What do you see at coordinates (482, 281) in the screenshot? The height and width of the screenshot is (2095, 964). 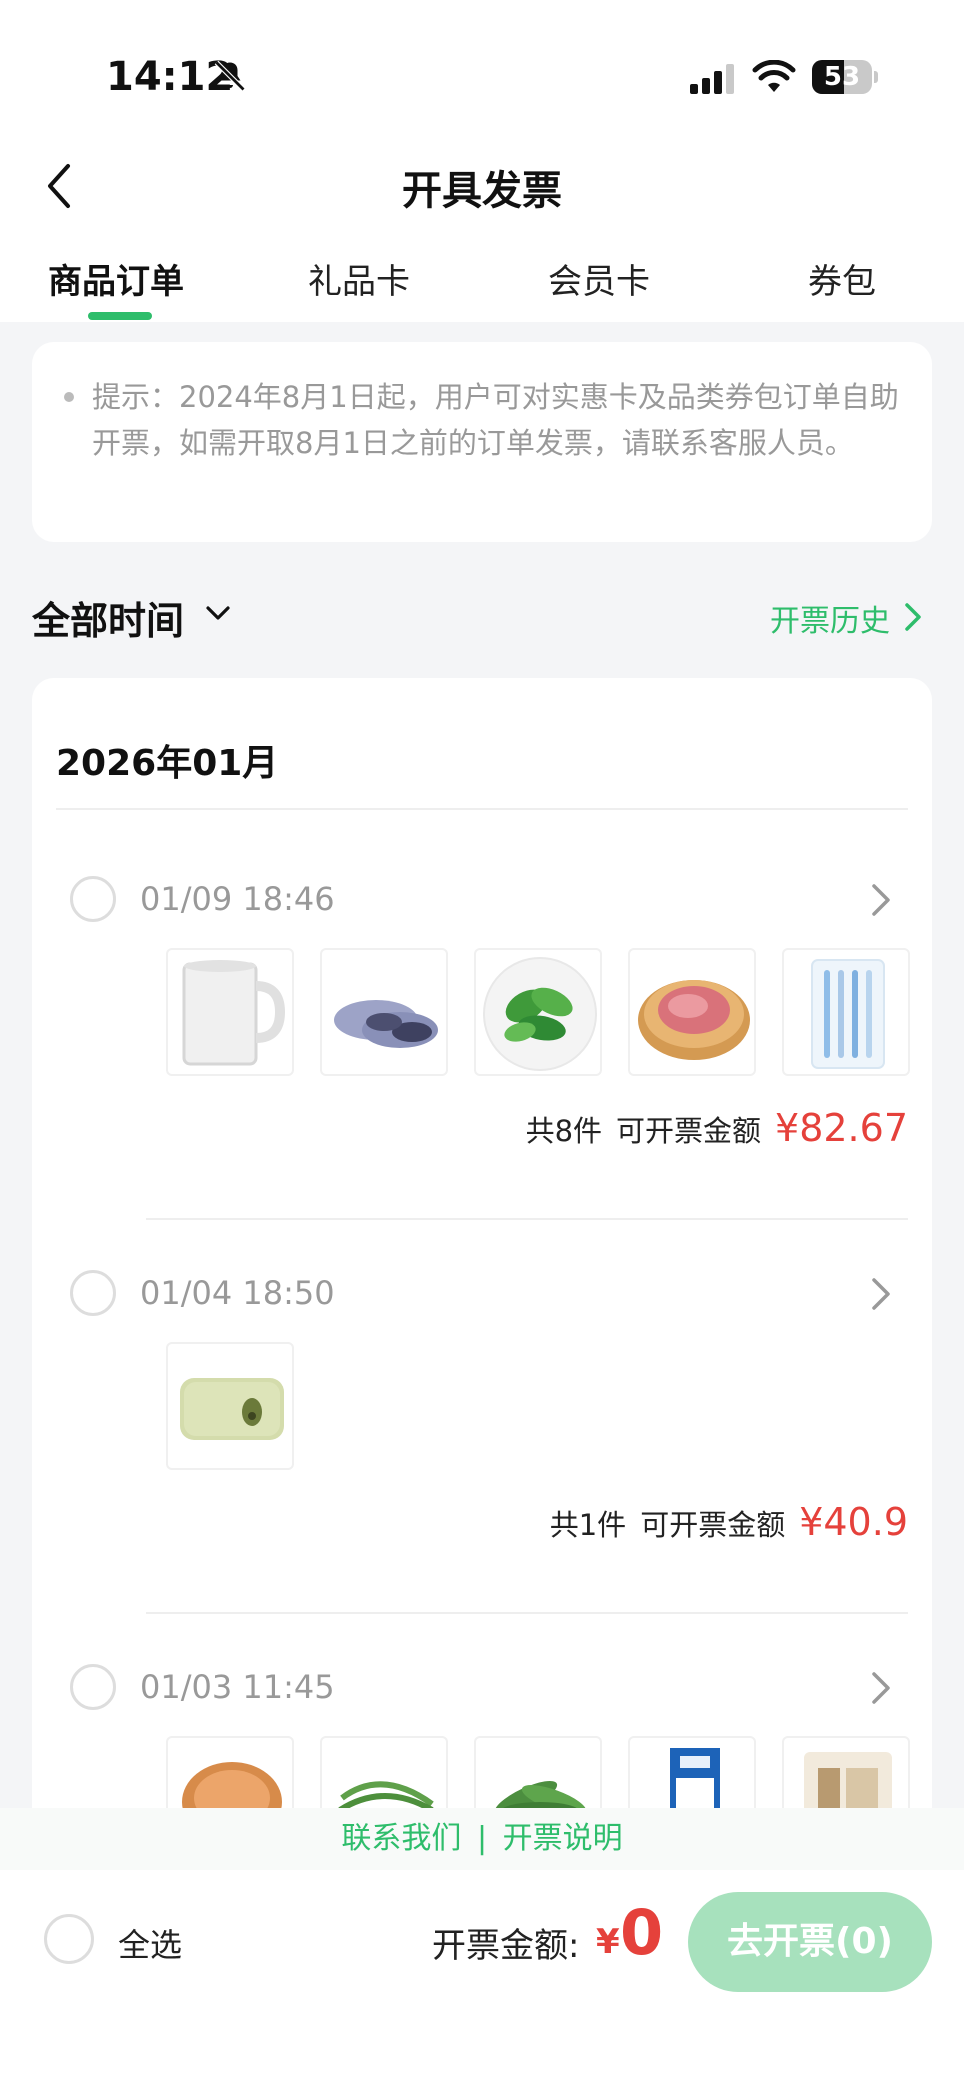 I see `tab-bar: 商品订单 礼品卡 会员卡 券包` at bounding box center [482, 281].